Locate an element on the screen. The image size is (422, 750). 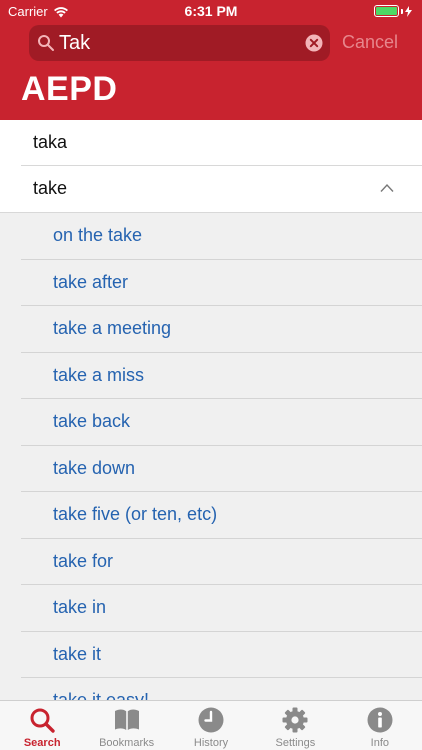
status-bar: Carrier 6:31 PM is located at coordinates (211, 11).